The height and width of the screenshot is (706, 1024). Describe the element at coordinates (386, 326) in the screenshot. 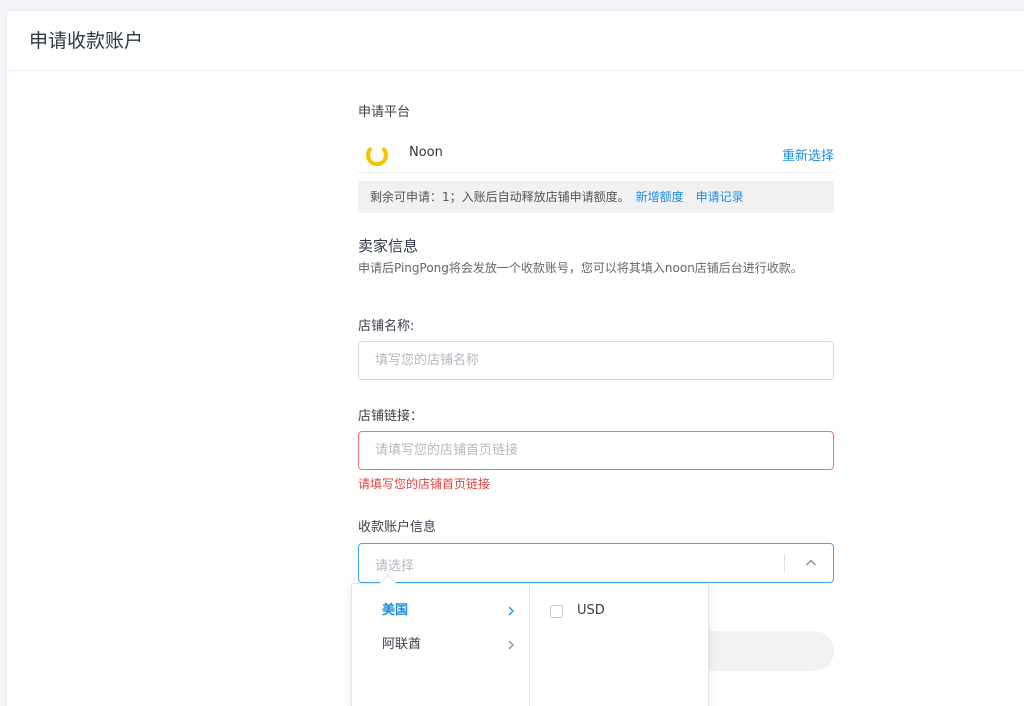

I see `store-name-label: 店铺名称:` at that location.